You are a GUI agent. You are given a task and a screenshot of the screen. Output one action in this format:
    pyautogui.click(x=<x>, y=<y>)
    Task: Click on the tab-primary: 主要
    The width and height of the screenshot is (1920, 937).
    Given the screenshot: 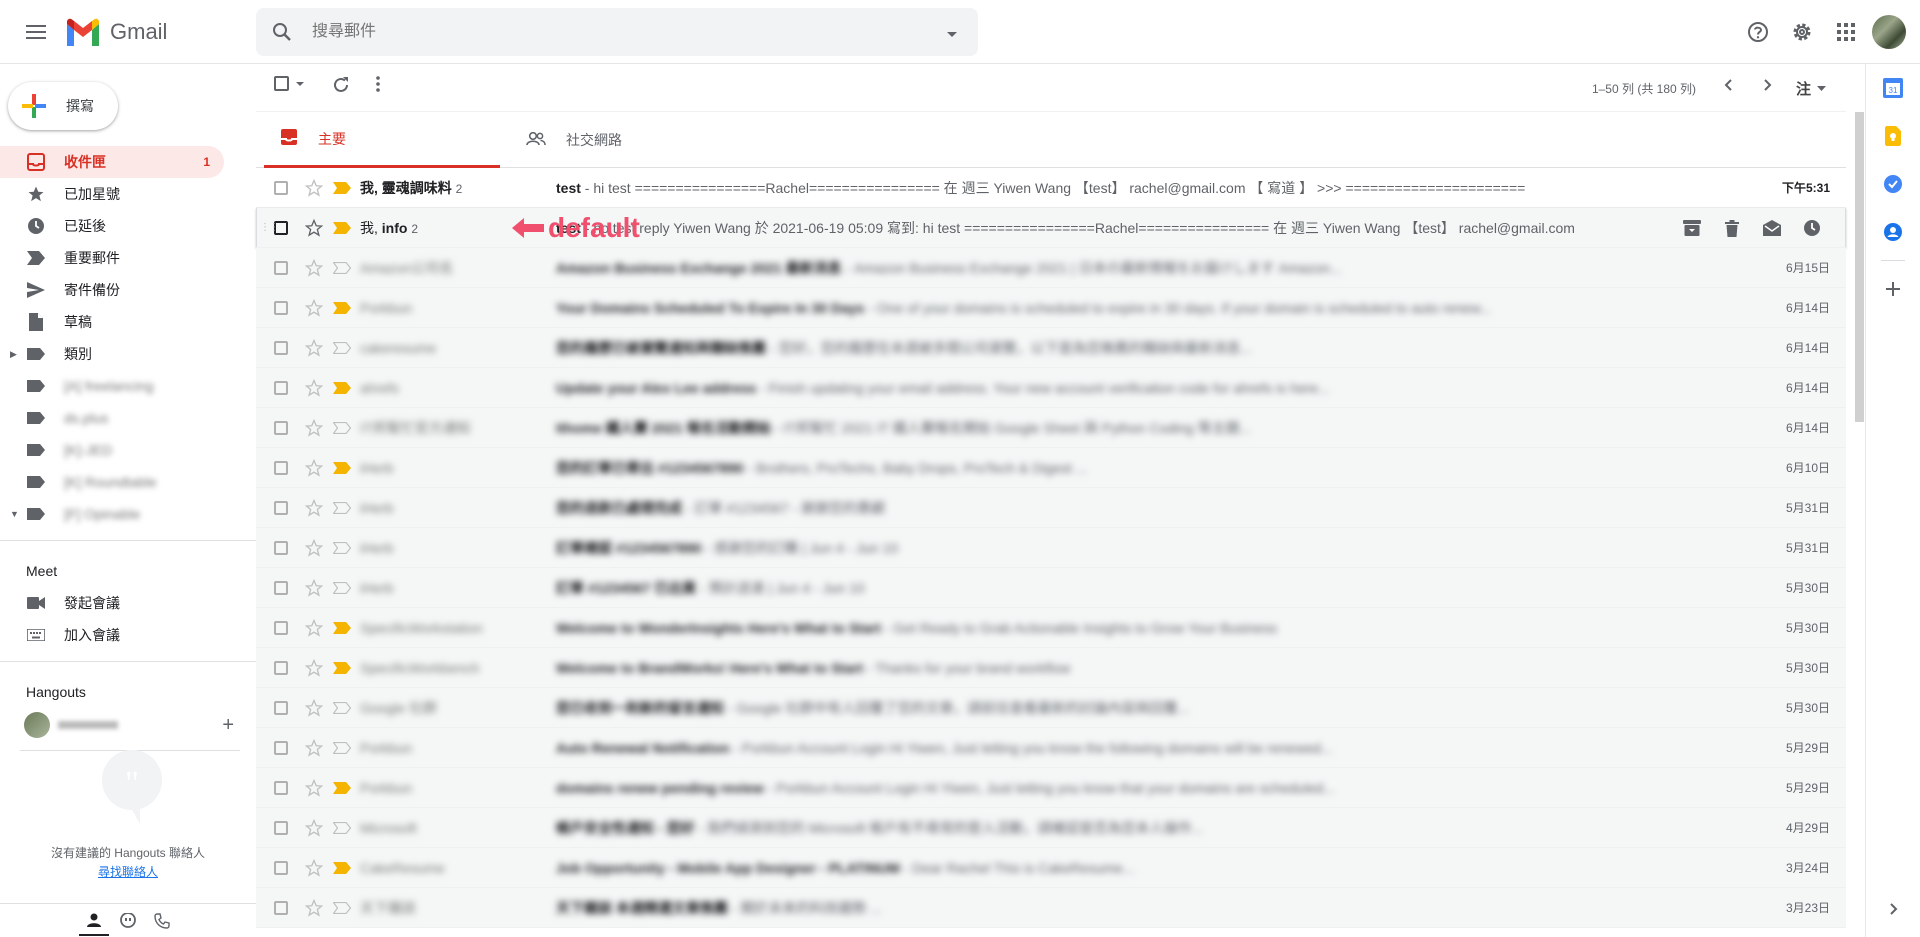 What is the action you would take?
    pyautogui.click(x=382, y=140)
    